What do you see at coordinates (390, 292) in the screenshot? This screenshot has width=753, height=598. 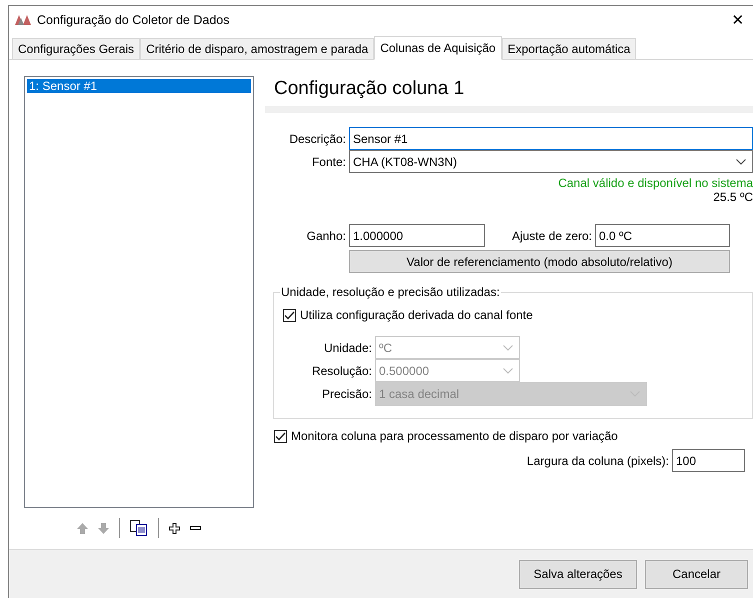 I see `group-legend: Unidade, resolução e precisão utilizadas:` at bounding box center [390, 292].